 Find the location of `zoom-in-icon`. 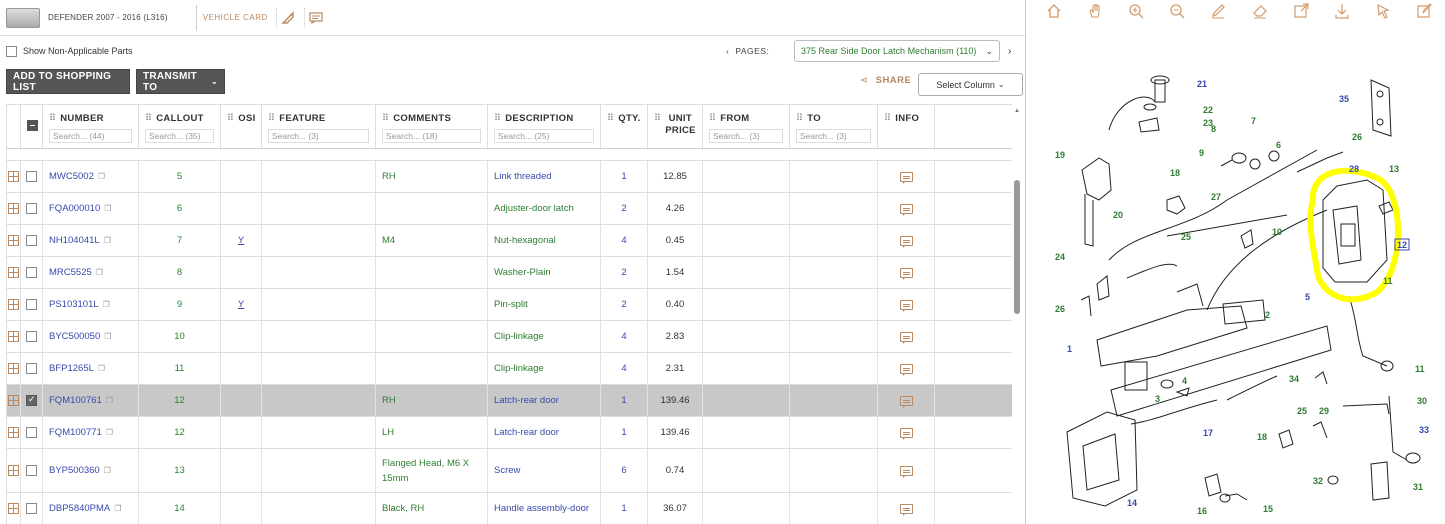

zoom-in-icon is located at coordinates (1135, 11).